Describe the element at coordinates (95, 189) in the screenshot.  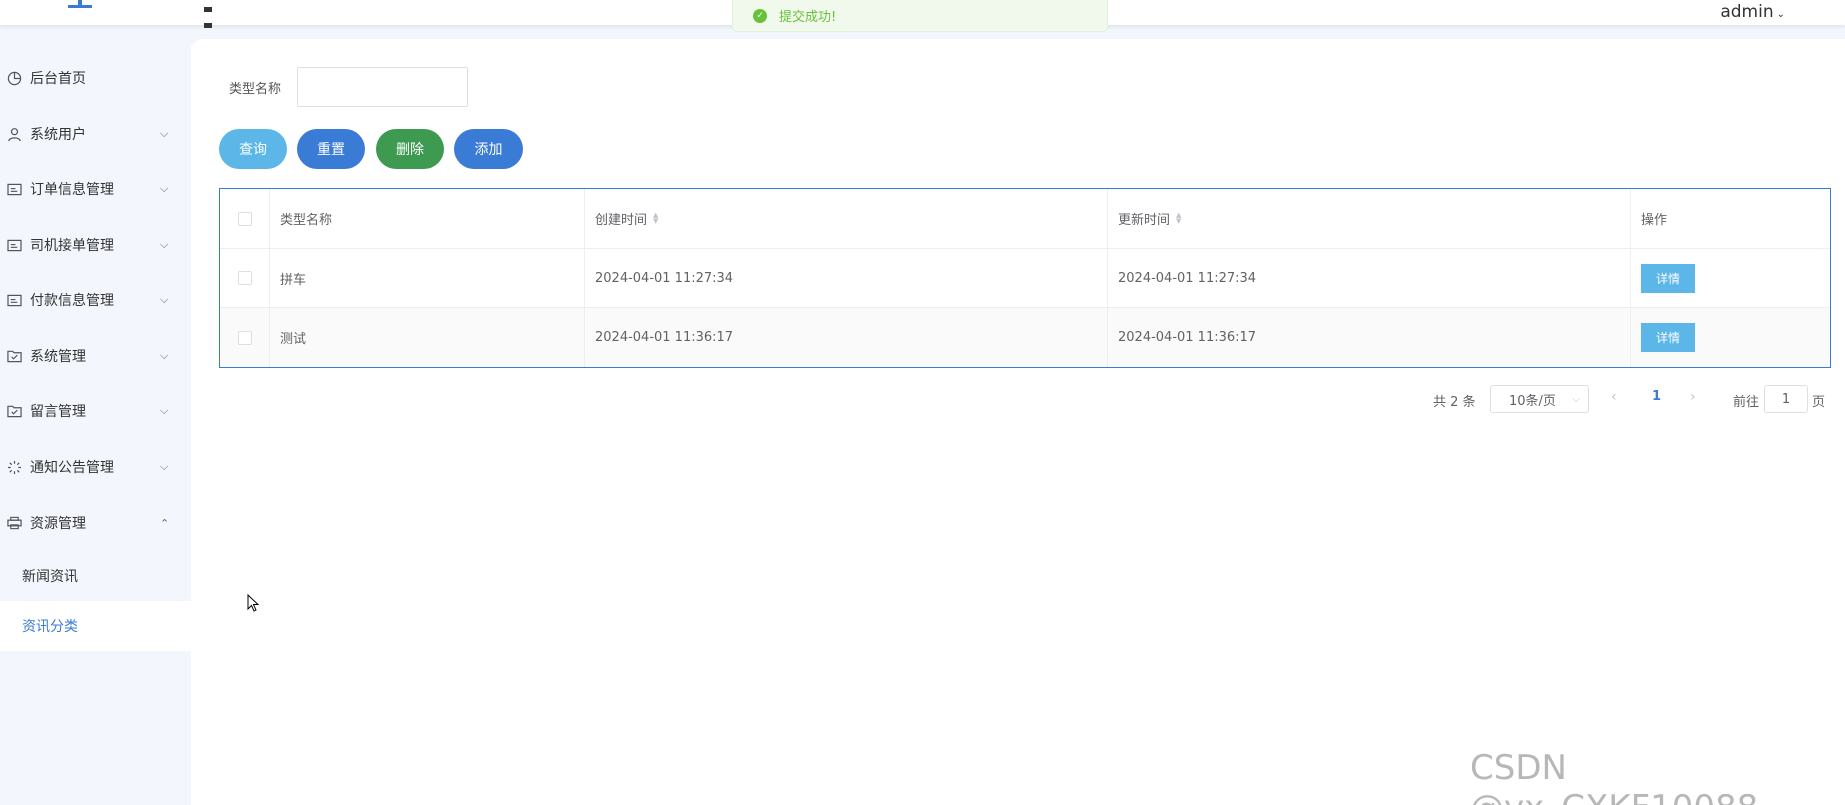
I see `sidebar-item-orders: 订单信息管理 ⌵` at that location.